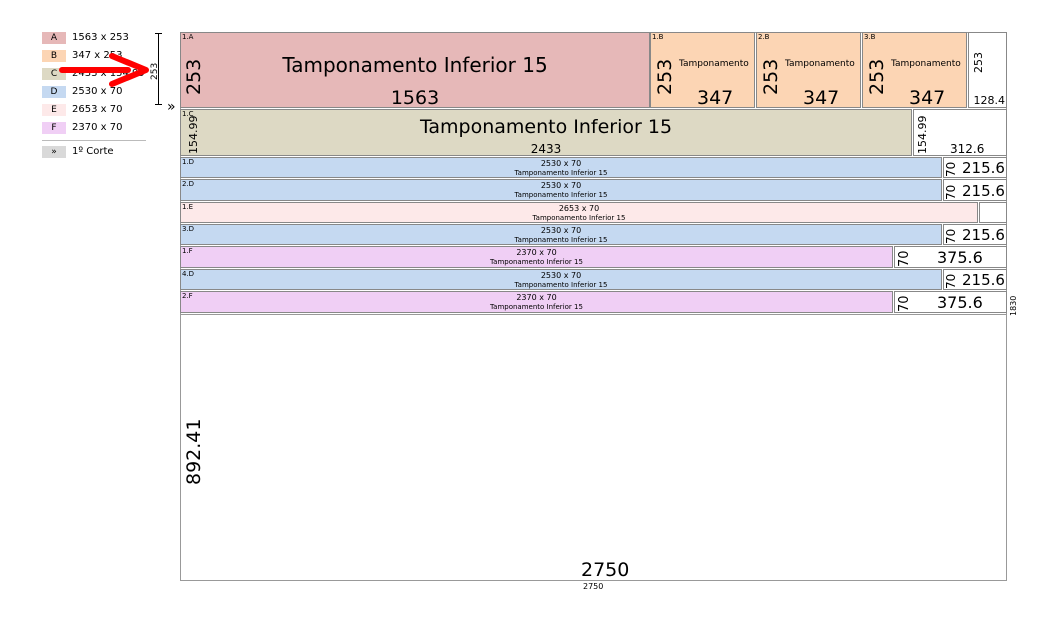 Image resolution: width=1062 pixels, height=621 pixels. I want to click on strip-height-label: 253, so click(155, 71).